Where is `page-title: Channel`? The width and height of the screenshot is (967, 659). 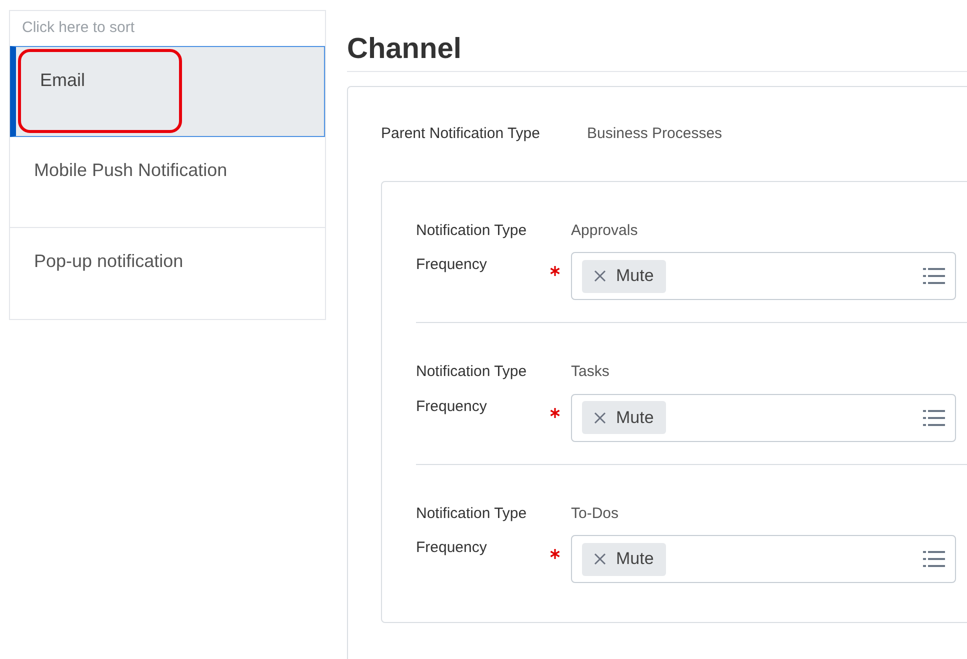 page-title: Channel is located at coordinates (657, 41).